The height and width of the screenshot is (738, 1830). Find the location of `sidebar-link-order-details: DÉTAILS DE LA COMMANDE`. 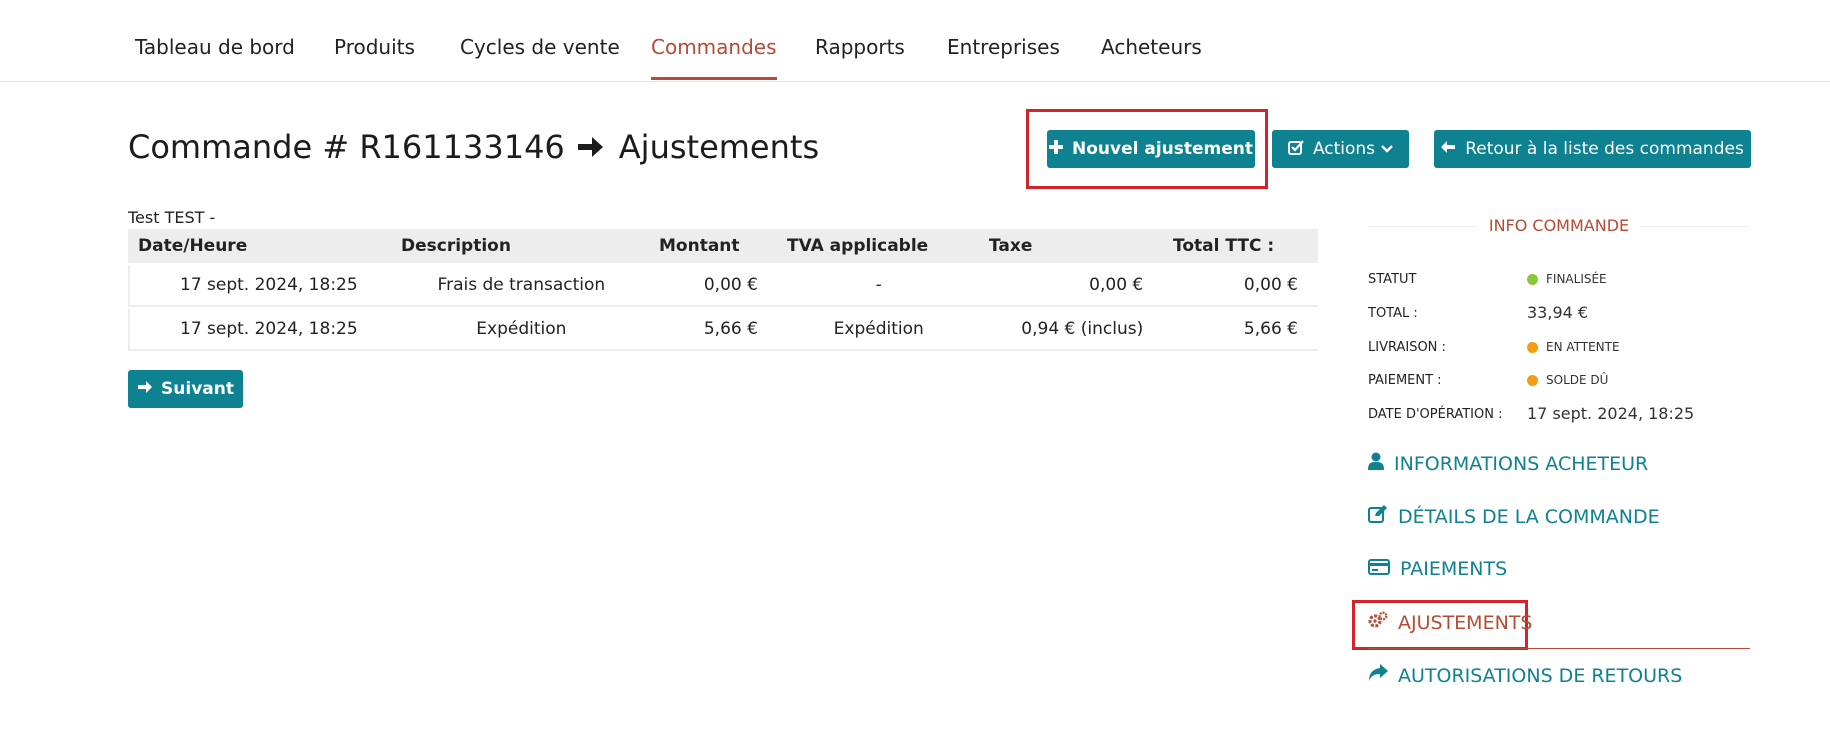

sidebar-link-order-details: DÉTAILS DE LA COMMANDE is located at coordinates (1514, 516).